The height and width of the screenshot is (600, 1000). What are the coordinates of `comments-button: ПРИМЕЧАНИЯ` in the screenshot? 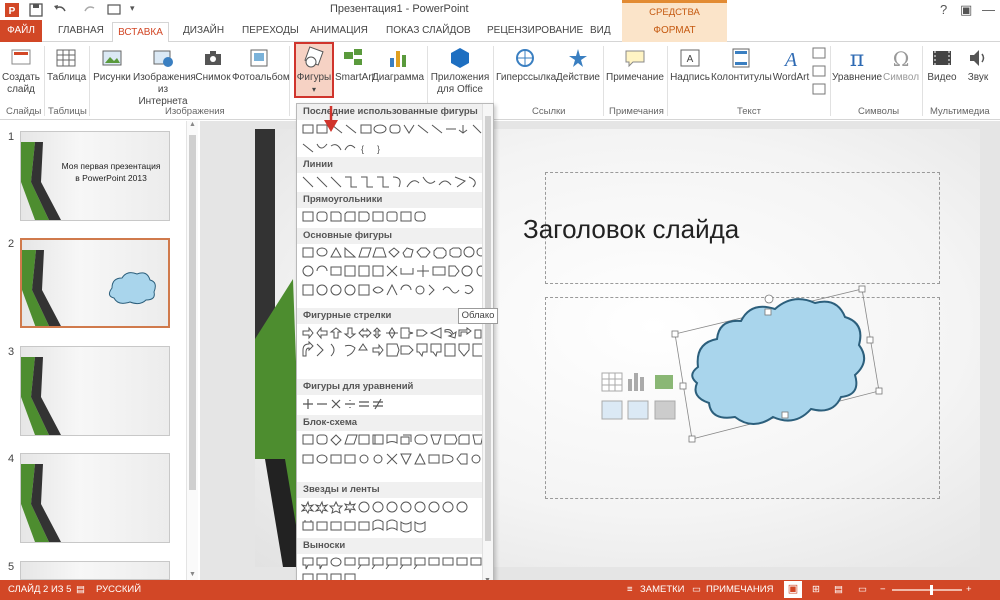 It's located at (739, 589).